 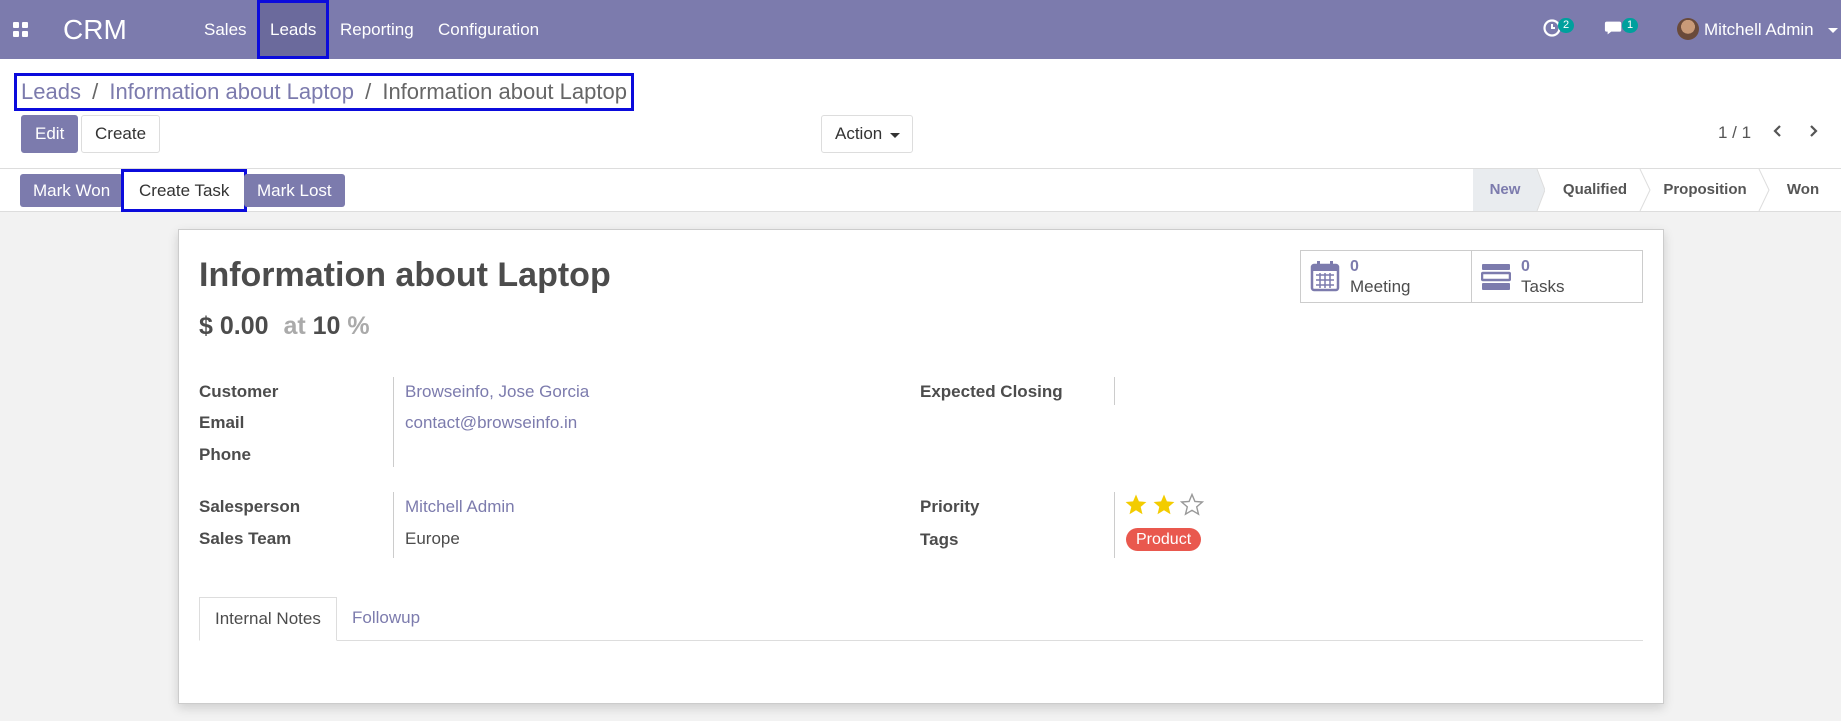 I want to click on tags-label: Tags, so click(x=939, y=539).